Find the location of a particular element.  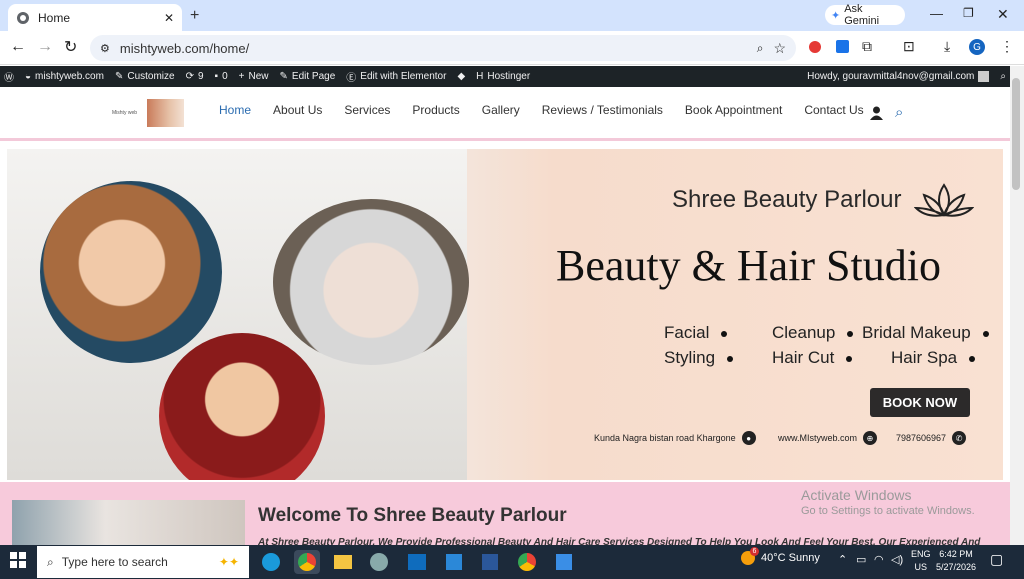

wp-site-label: mishtyweb.com is located at coordinates (69, 76).